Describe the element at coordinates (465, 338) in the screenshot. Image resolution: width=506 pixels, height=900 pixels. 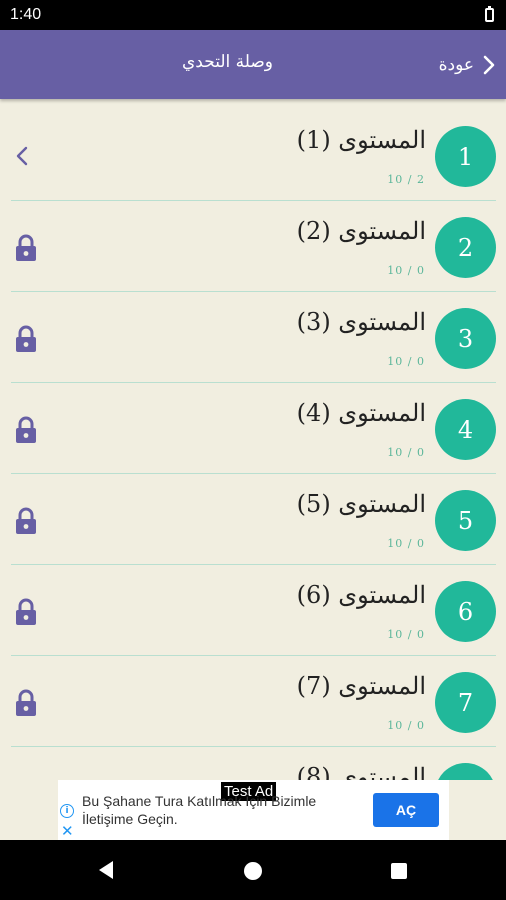
I see `level-number-badge: 3` at that location.